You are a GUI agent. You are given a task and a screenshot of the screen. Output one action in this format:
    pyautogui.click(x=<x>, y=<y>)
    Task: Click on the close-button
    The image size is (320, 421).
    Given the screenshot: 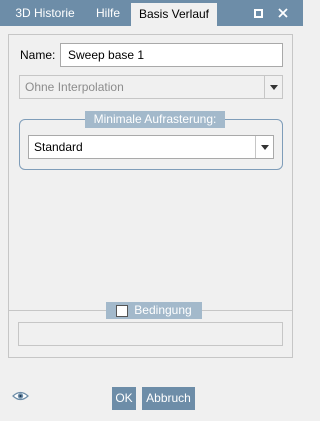 What is the action you would take?
    pyautogui.click(x=283, y=13)
    